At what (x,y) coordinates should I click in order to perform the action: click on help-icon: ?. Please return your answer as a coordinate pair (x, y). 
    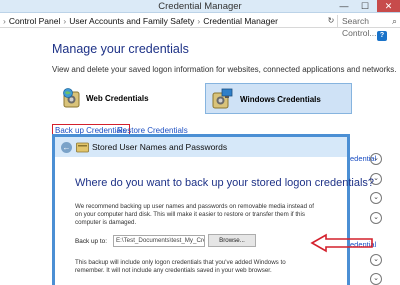
    Looking at the image, I should click on (382, 36).